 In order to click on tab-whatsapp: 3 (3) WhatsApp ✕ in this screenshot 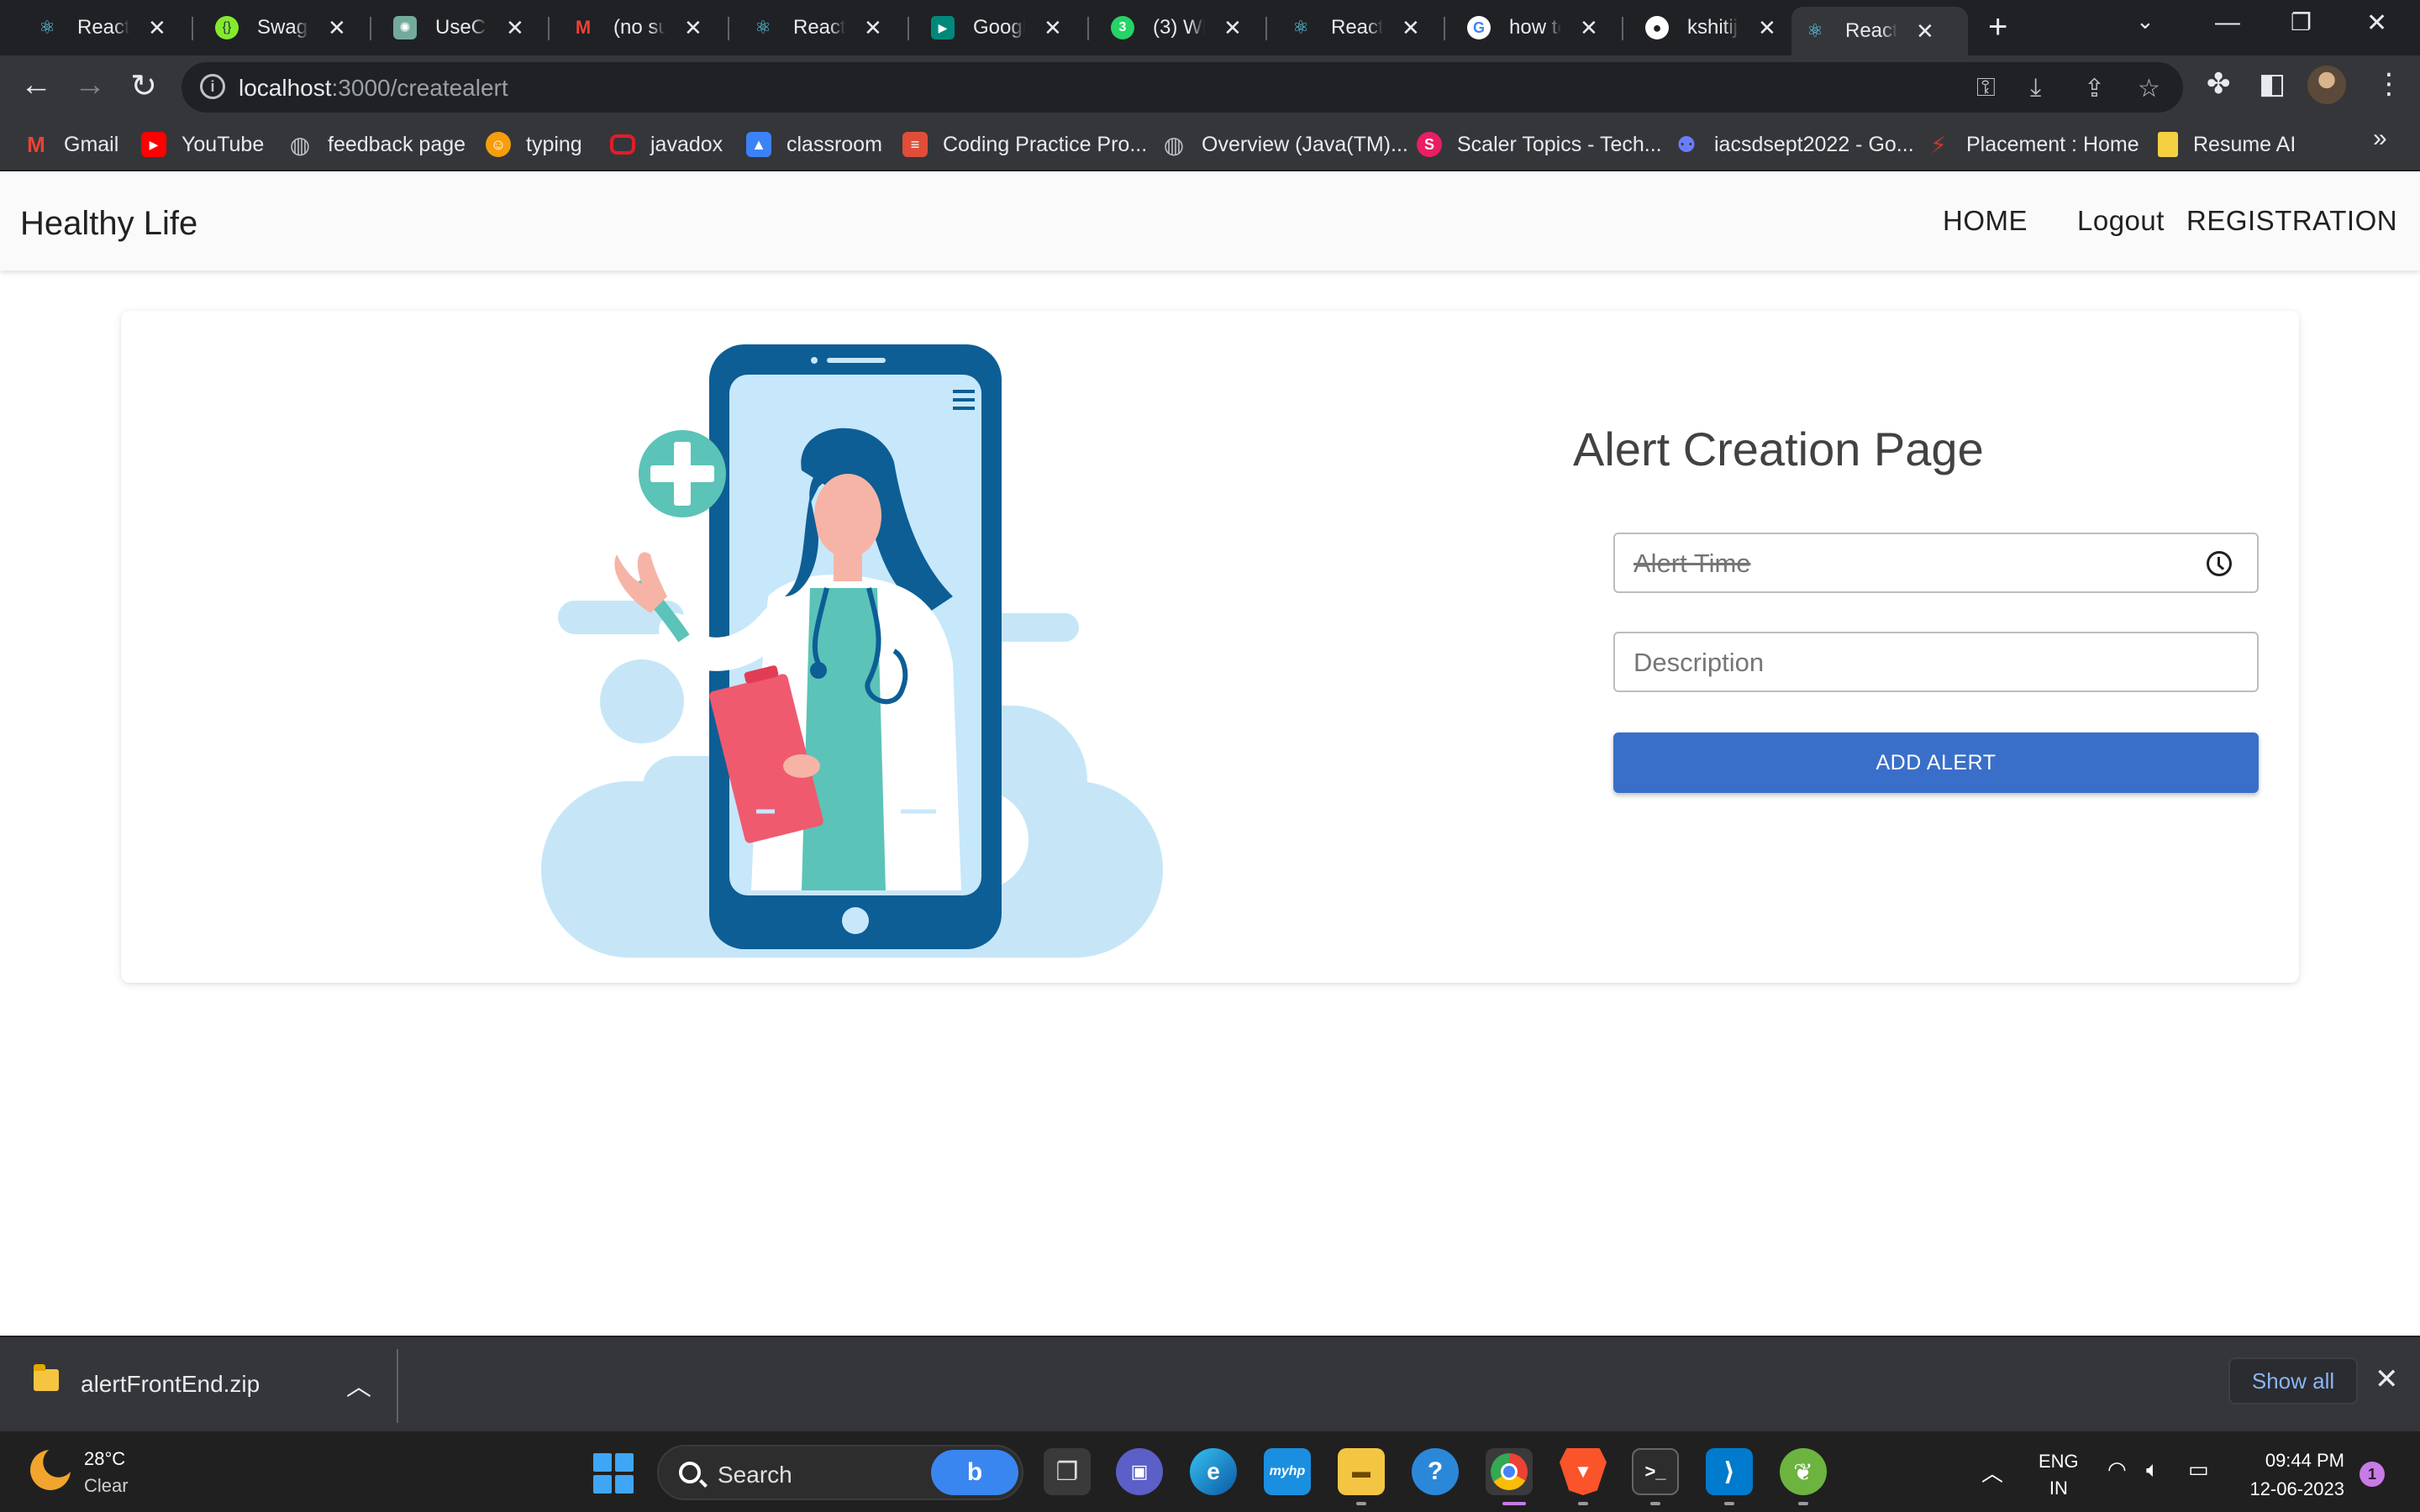, I will do `click(1176, 27)`.